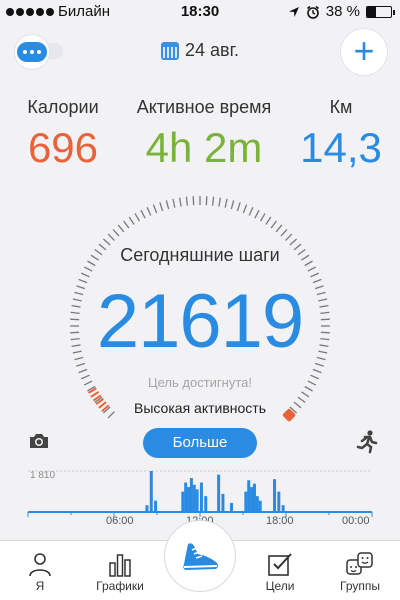 Image resolution: width=400 pixels, height=600 pixels. Describe the element at coordinates (356, 521) in the screenshot. I see `chart-x-label: 00:00` at that location.